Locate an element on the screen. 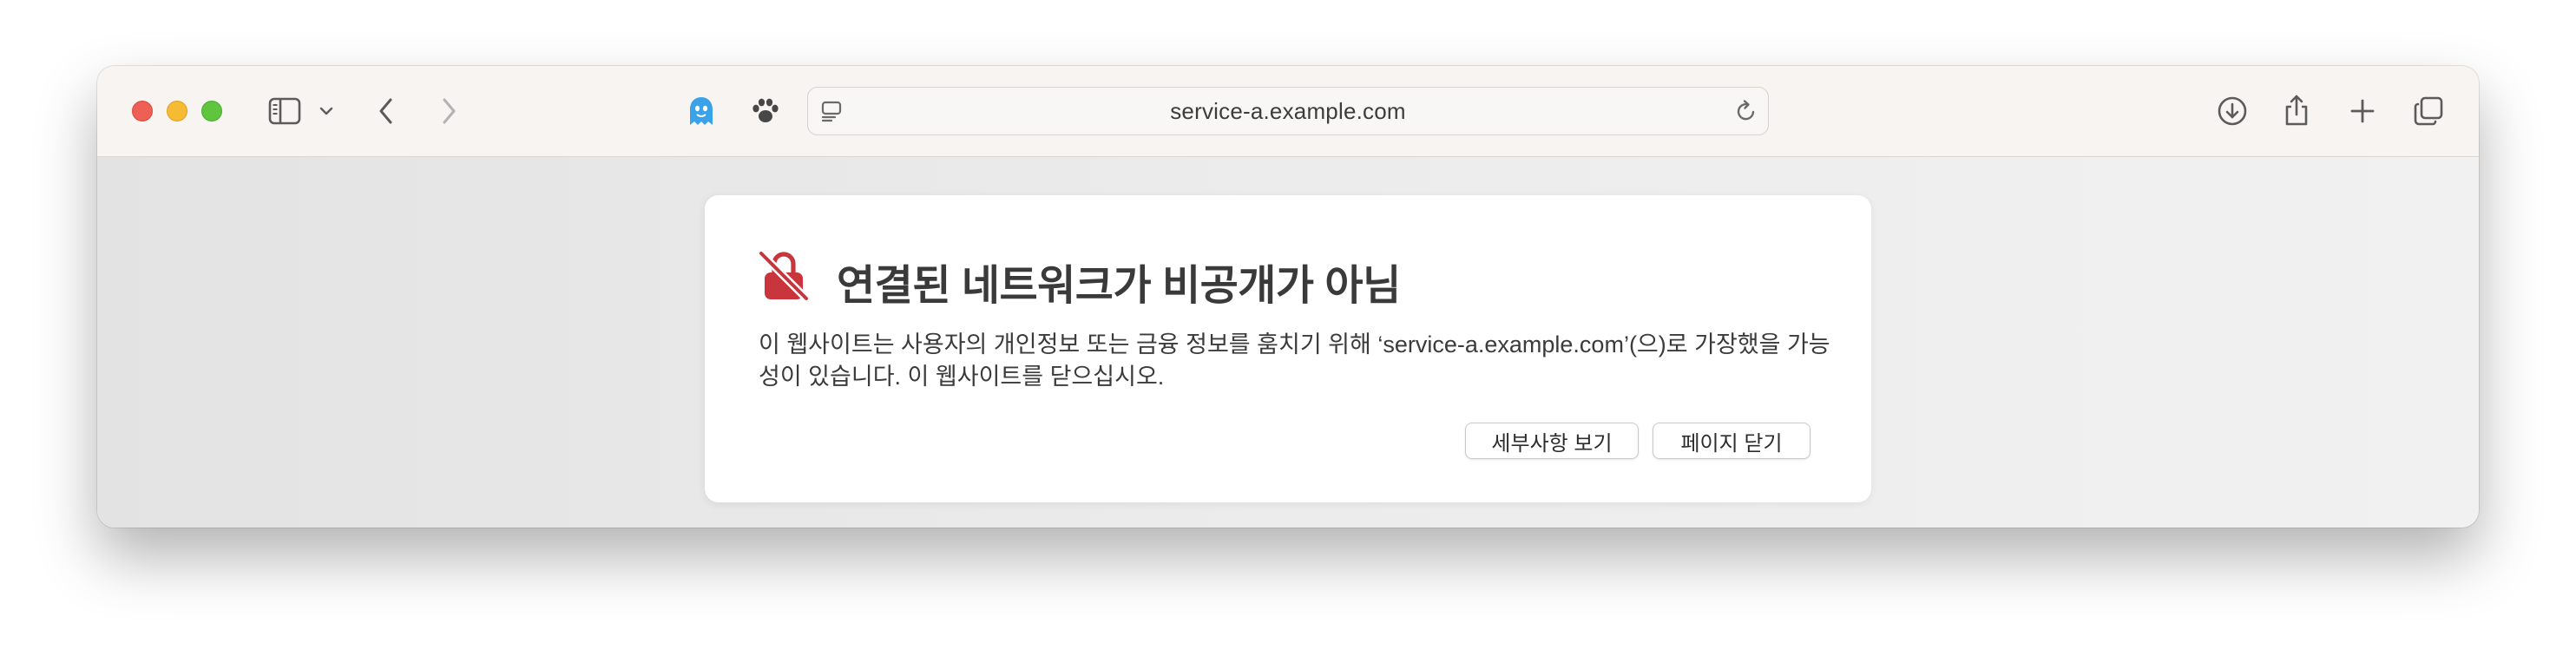 The width and height of the screenshot is (2576, 656). reload-icon is located at coordinates (1746, 110).